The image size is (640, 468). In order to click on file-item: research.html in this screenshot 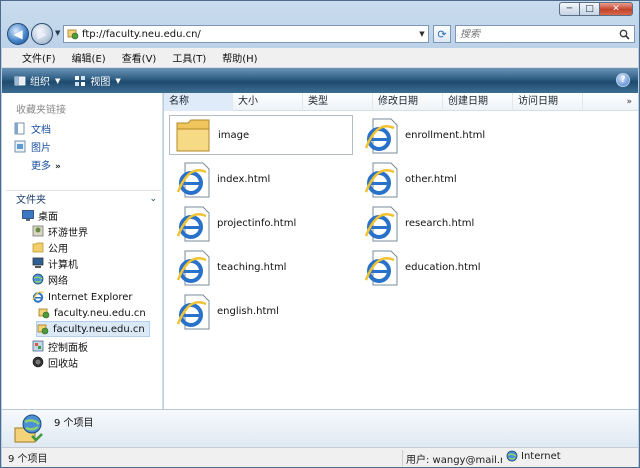, I will do `click(449, 223)`.